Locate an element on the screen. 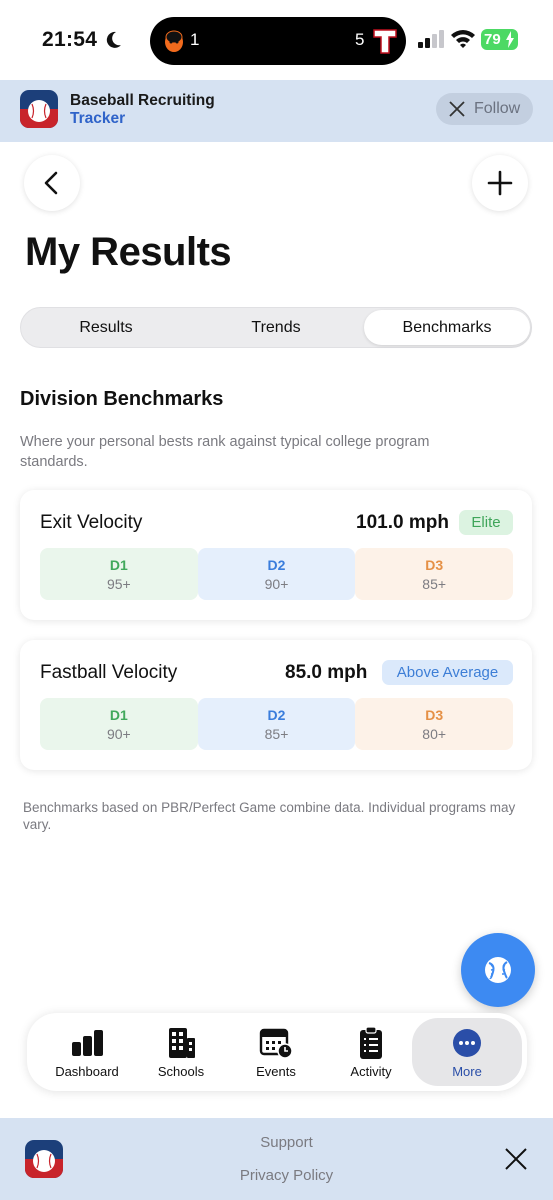 The width and height of the screenshot is (553, 1200). tier-d2: D2 90+ is located at coordinates (276, 574).